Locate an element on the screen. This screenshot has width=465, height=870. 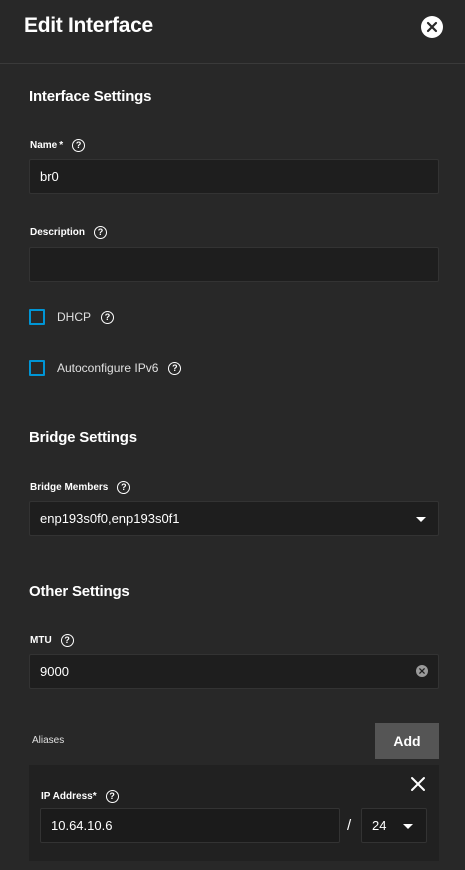
dhcp-checkbox-row: DHCP ? is located at coordinates (72, 317).